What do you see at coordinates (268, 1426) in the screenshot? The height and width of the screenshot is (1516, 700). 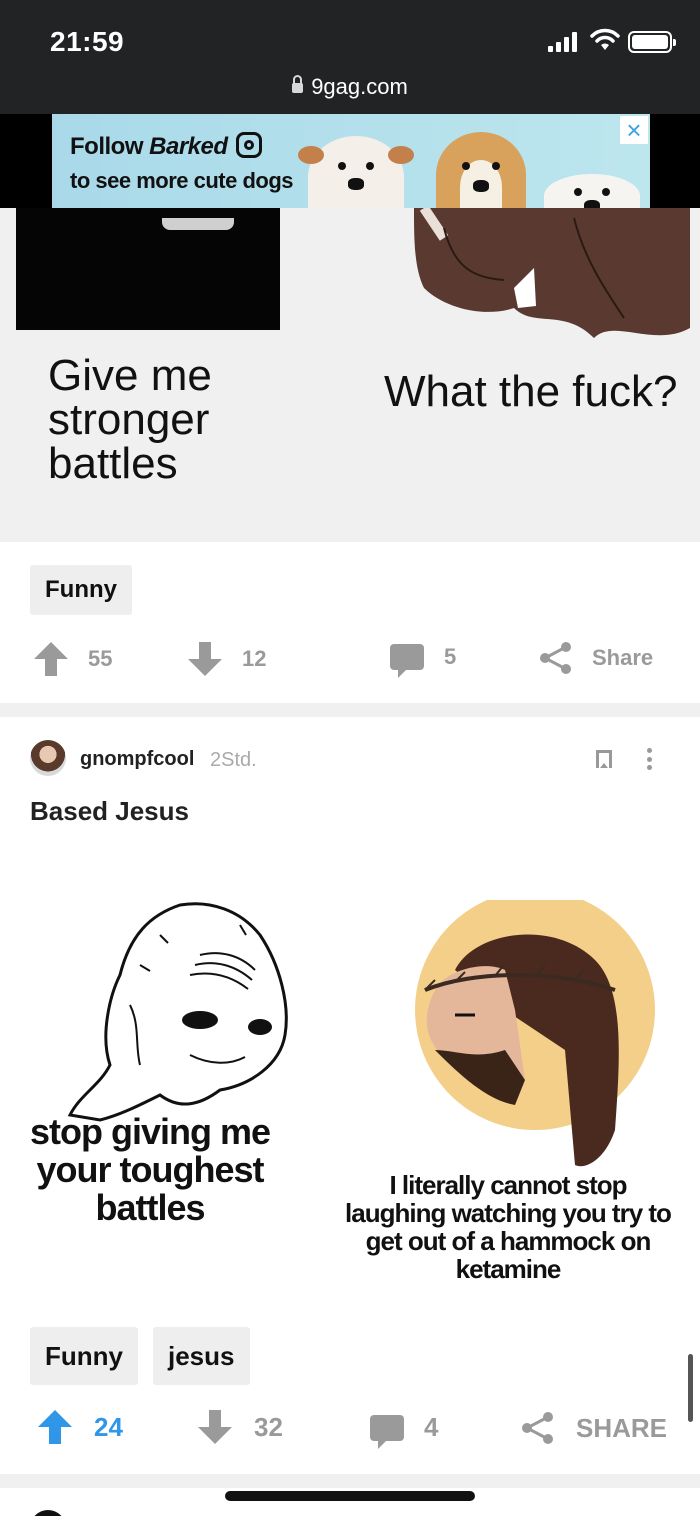 I see `downvote-count: 32` at bounding box center [268, 1426].